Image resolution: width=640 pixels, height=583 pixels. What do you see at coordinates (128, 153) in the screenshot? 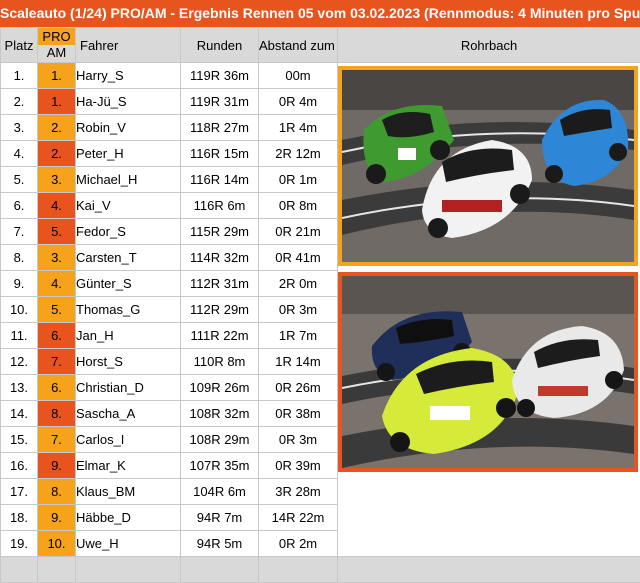
I see `driver-name-cell: Peter_H` at bounding box center [128, 153].